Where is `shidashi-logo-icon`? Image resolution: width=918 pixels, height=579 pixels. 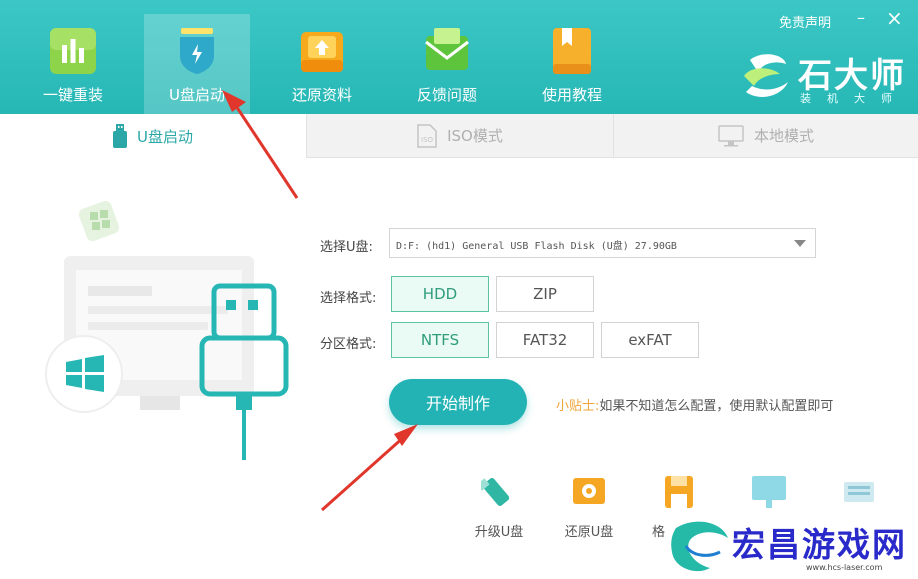 shidashi-logo-icon is located at coordinates (766, 75).